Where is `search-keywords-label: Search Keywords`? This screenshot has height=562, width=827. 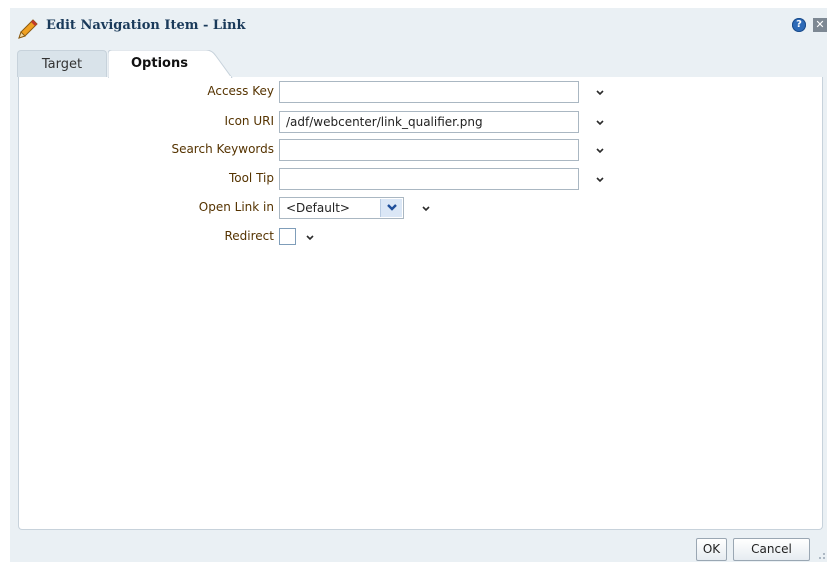 search-keywords-label: Search Keywords is located at coordinates (222, 149).